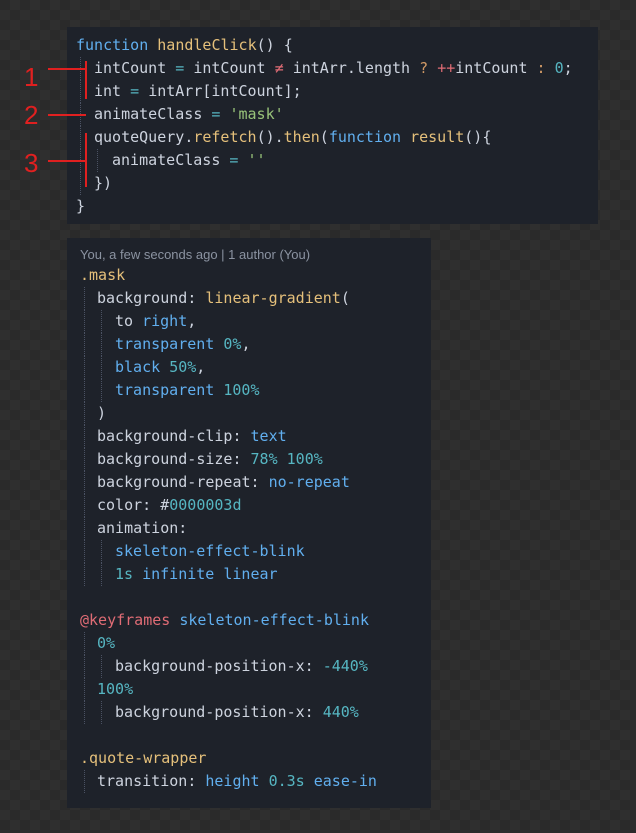  What do you see at coordinates (223, 298) in the screenshot?
I see `css-line-2: background: linear-gradient(` at bounding box center [223, 298].